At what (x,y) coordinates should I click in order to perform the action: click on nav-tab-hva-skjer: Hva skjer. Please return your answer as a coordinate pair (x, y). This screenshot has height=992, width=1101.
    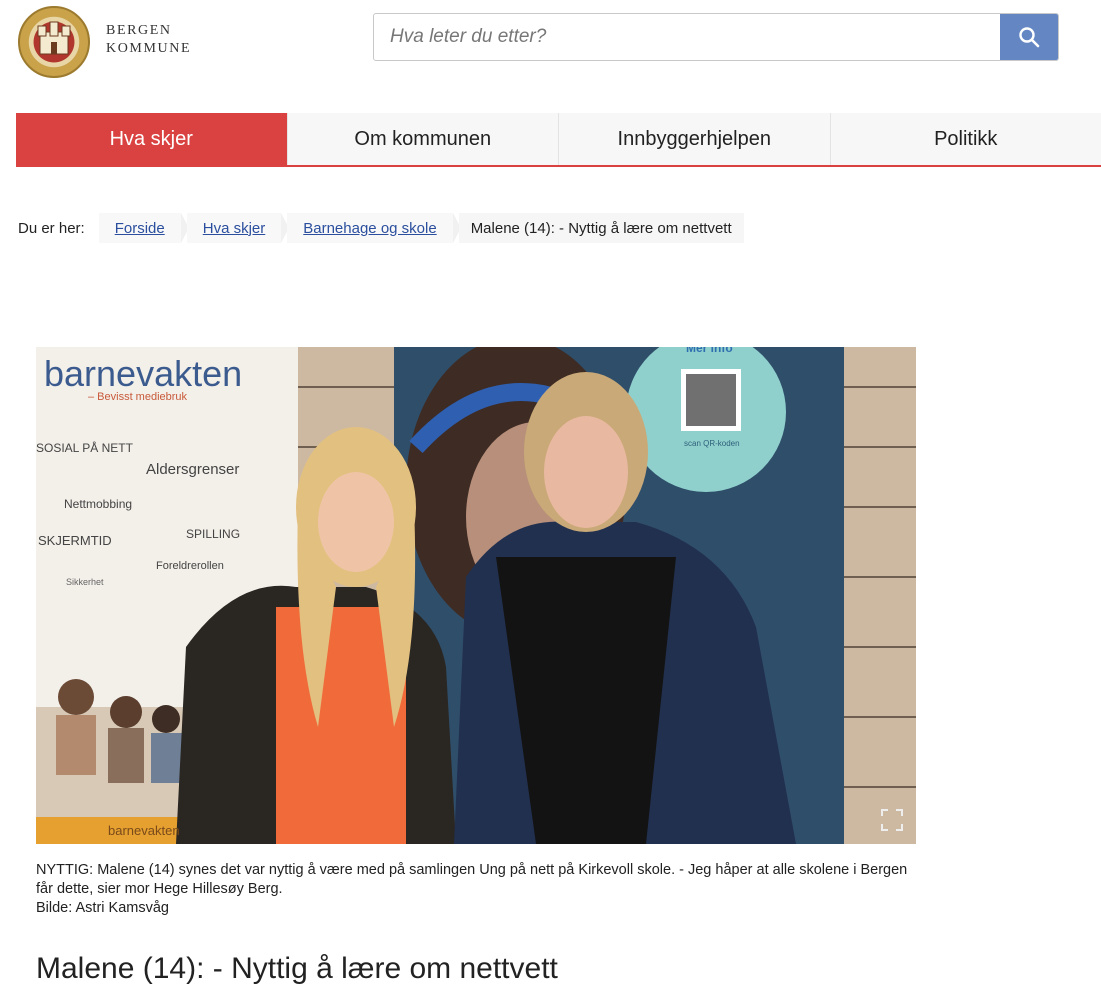
    Looking at the image, I should click on (152, 139).